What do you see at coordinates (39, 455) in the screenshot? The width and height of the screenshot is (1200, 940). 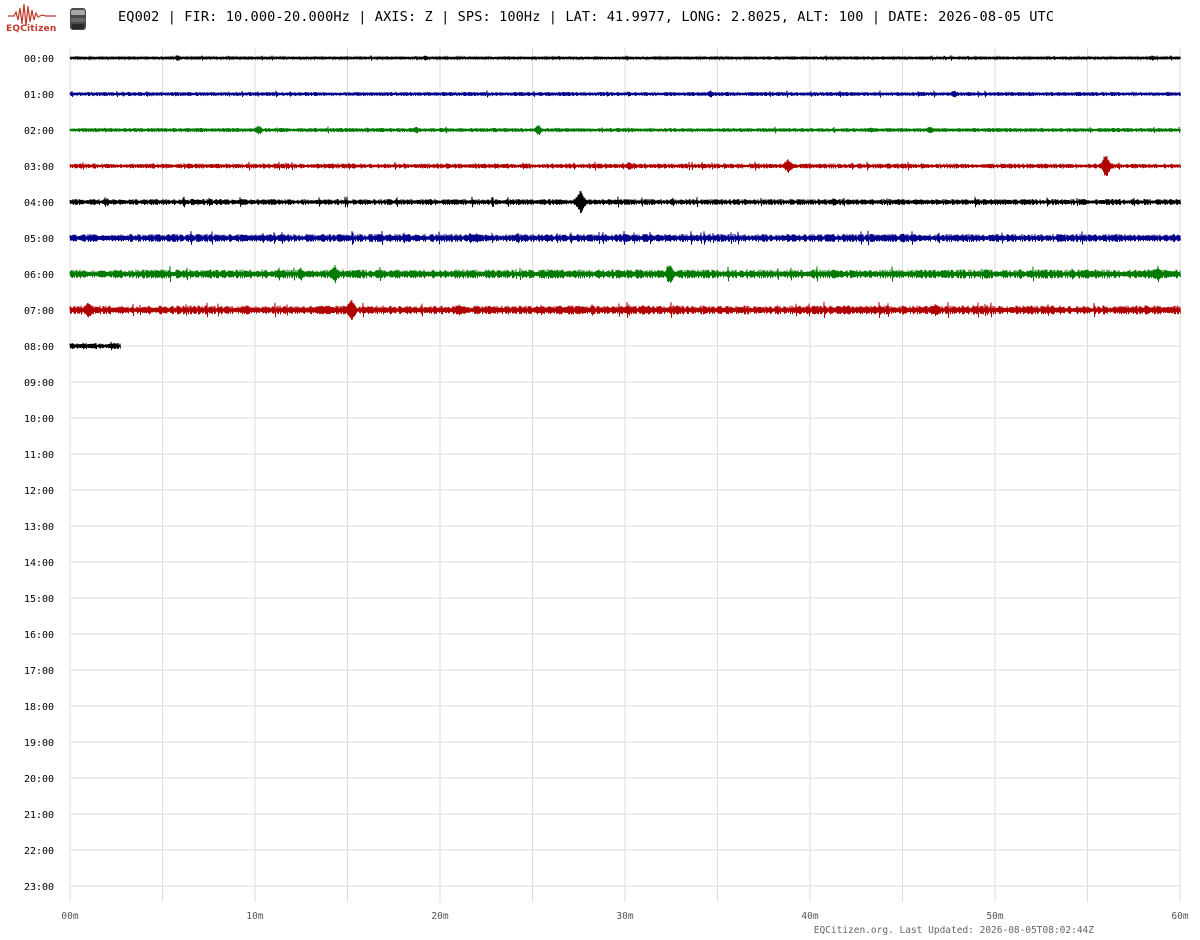 I see `y-tick-label: 11:00` at bounding box center [39, 455].